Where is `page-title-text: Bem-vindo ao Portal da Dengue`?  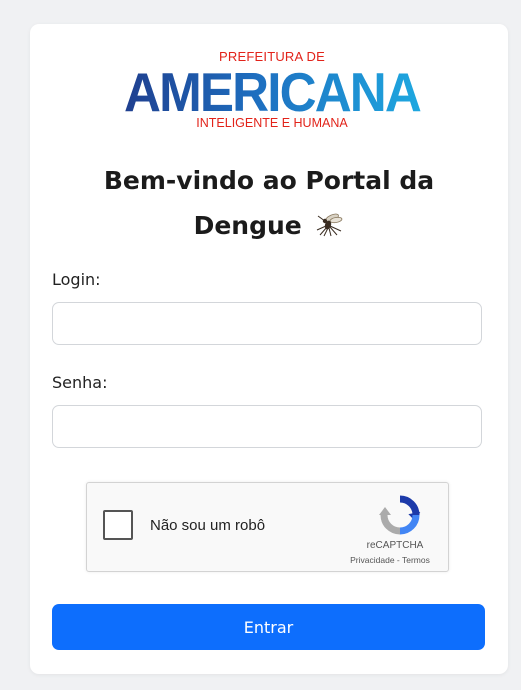 page-title-text: Bem-vindo ao Portal da Dengue is located at coordinates (269, 203).